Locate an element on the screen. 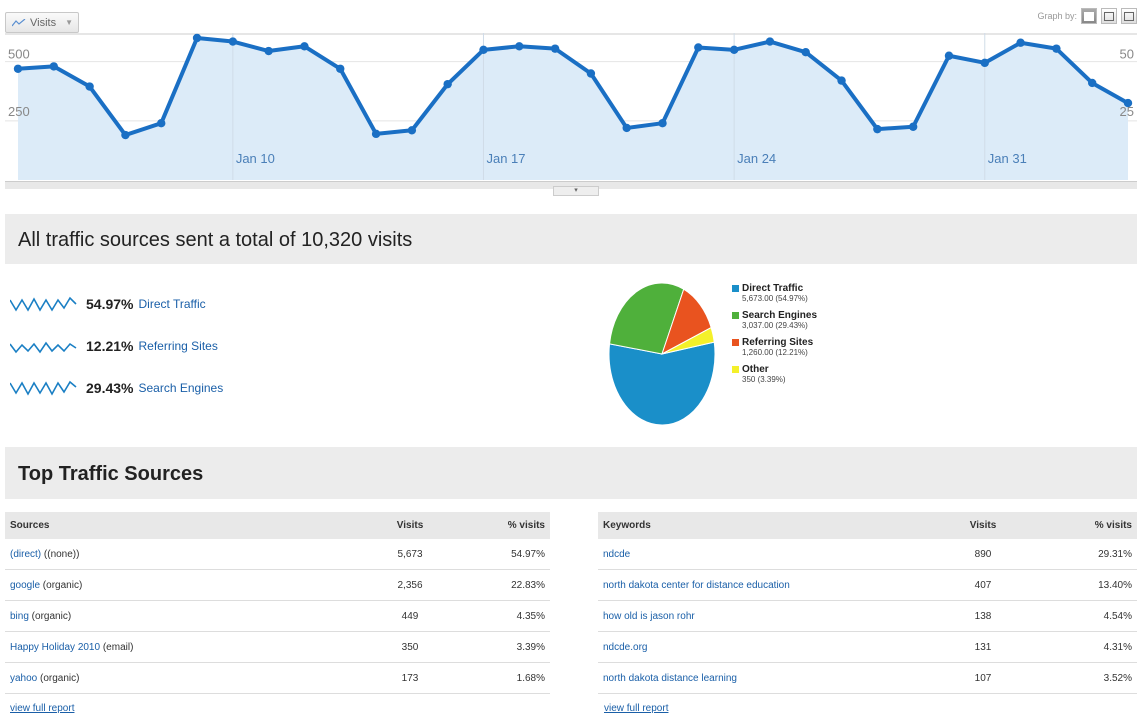 The image size is (1137, 715). table-header-row: Keywords Visits % visits is located at coordinates (867, 525).